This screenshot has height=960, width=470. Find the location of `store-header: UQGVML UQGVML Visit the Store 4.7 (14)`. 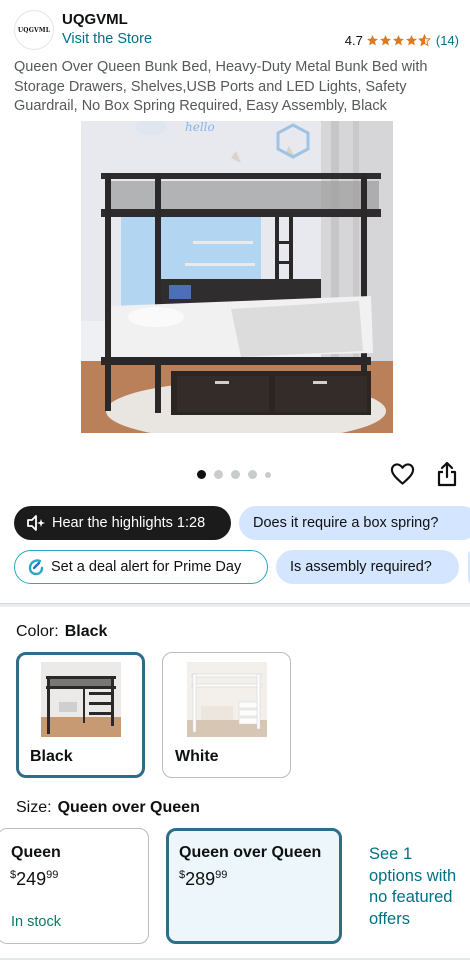

store-header: UQGVML UQGVML Visit the Store 4.7 (14) is located at coordinates (235, 28).